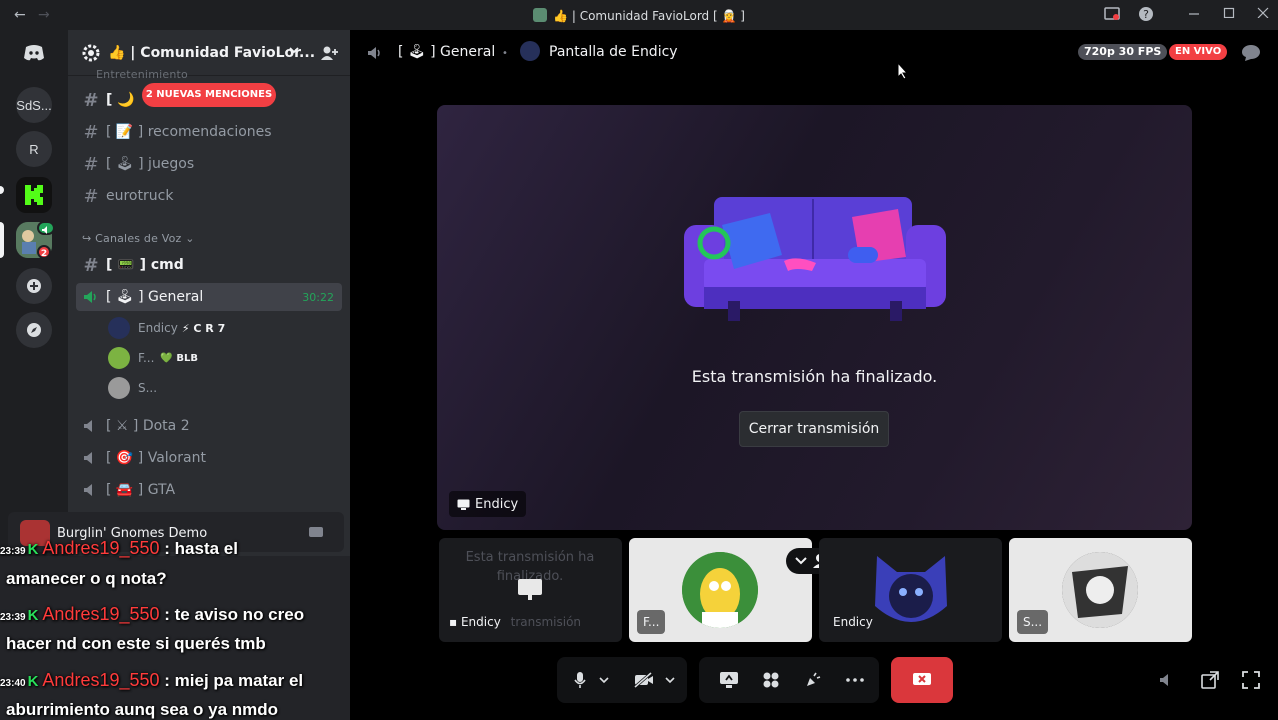  Describe the element at coordinates (1123, 52) in the screenshot. I see `quality-badge: 720p 30 FPS` at that location.